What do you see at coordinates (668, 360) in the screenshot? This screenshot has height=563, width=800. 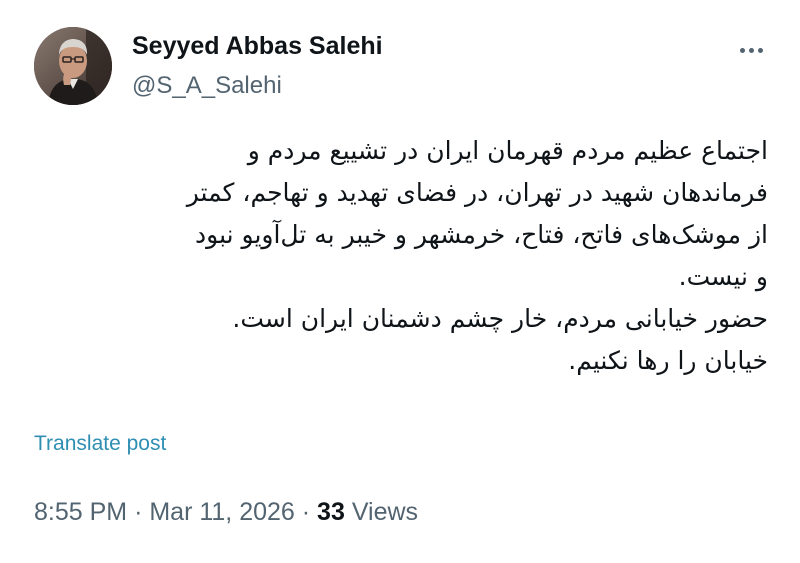 I see `post-line: خیابان را رها نکنیم.` at bounding box center [668, 360].